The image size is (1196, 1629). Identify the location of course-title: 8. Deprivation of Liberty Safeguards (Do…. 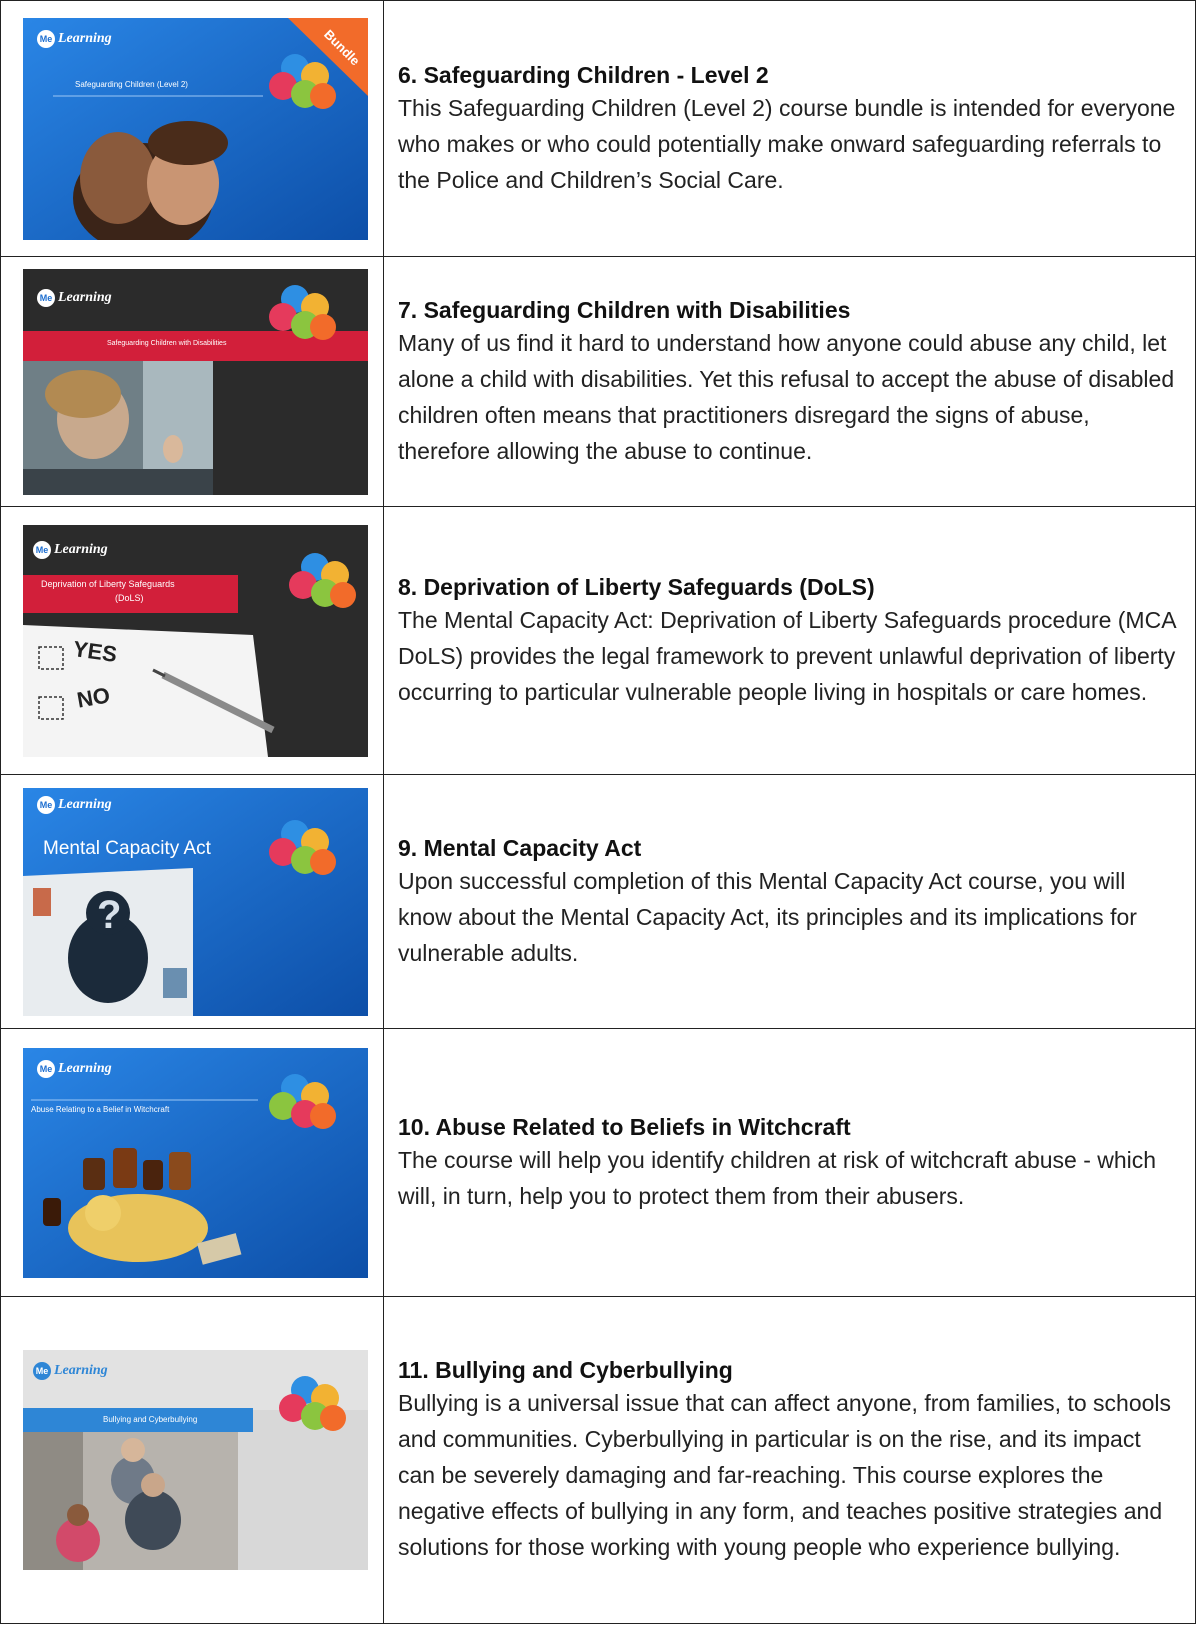
(788, 587).